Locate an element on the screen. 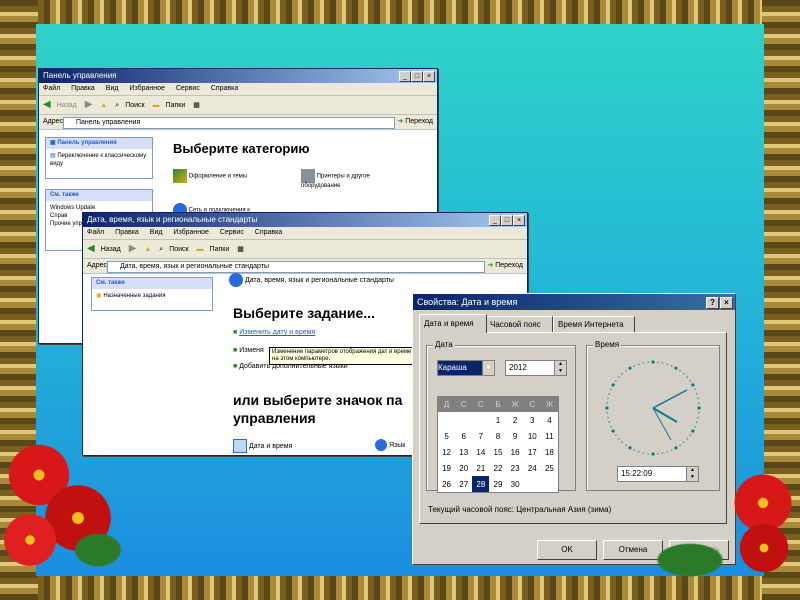  time-spin-arrows-icon: ▲ ▼ is located at coordinates (692, 474).